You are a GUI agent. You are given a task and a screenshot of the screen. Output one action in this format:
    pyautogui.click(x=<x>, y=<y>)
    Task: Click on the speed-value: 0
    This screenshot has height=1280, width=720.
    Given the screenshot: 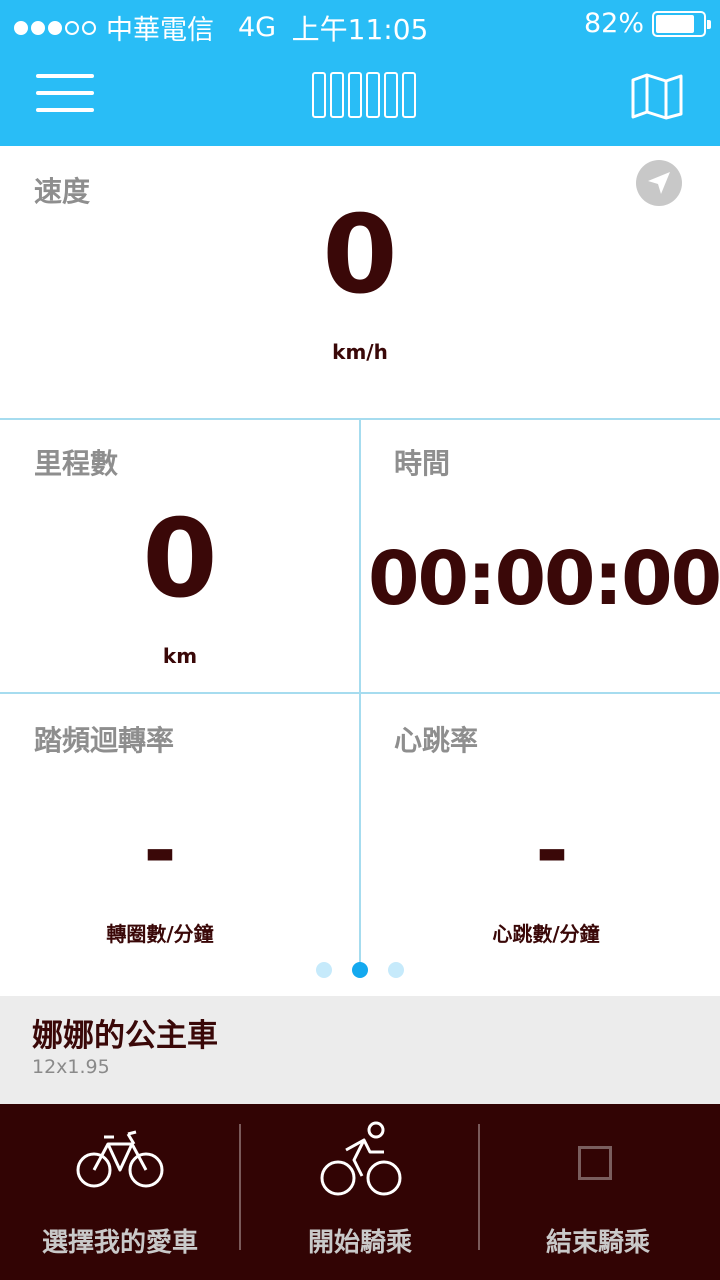 What is the action you would take?
    pyautogui.click(x=360, y=255)
    